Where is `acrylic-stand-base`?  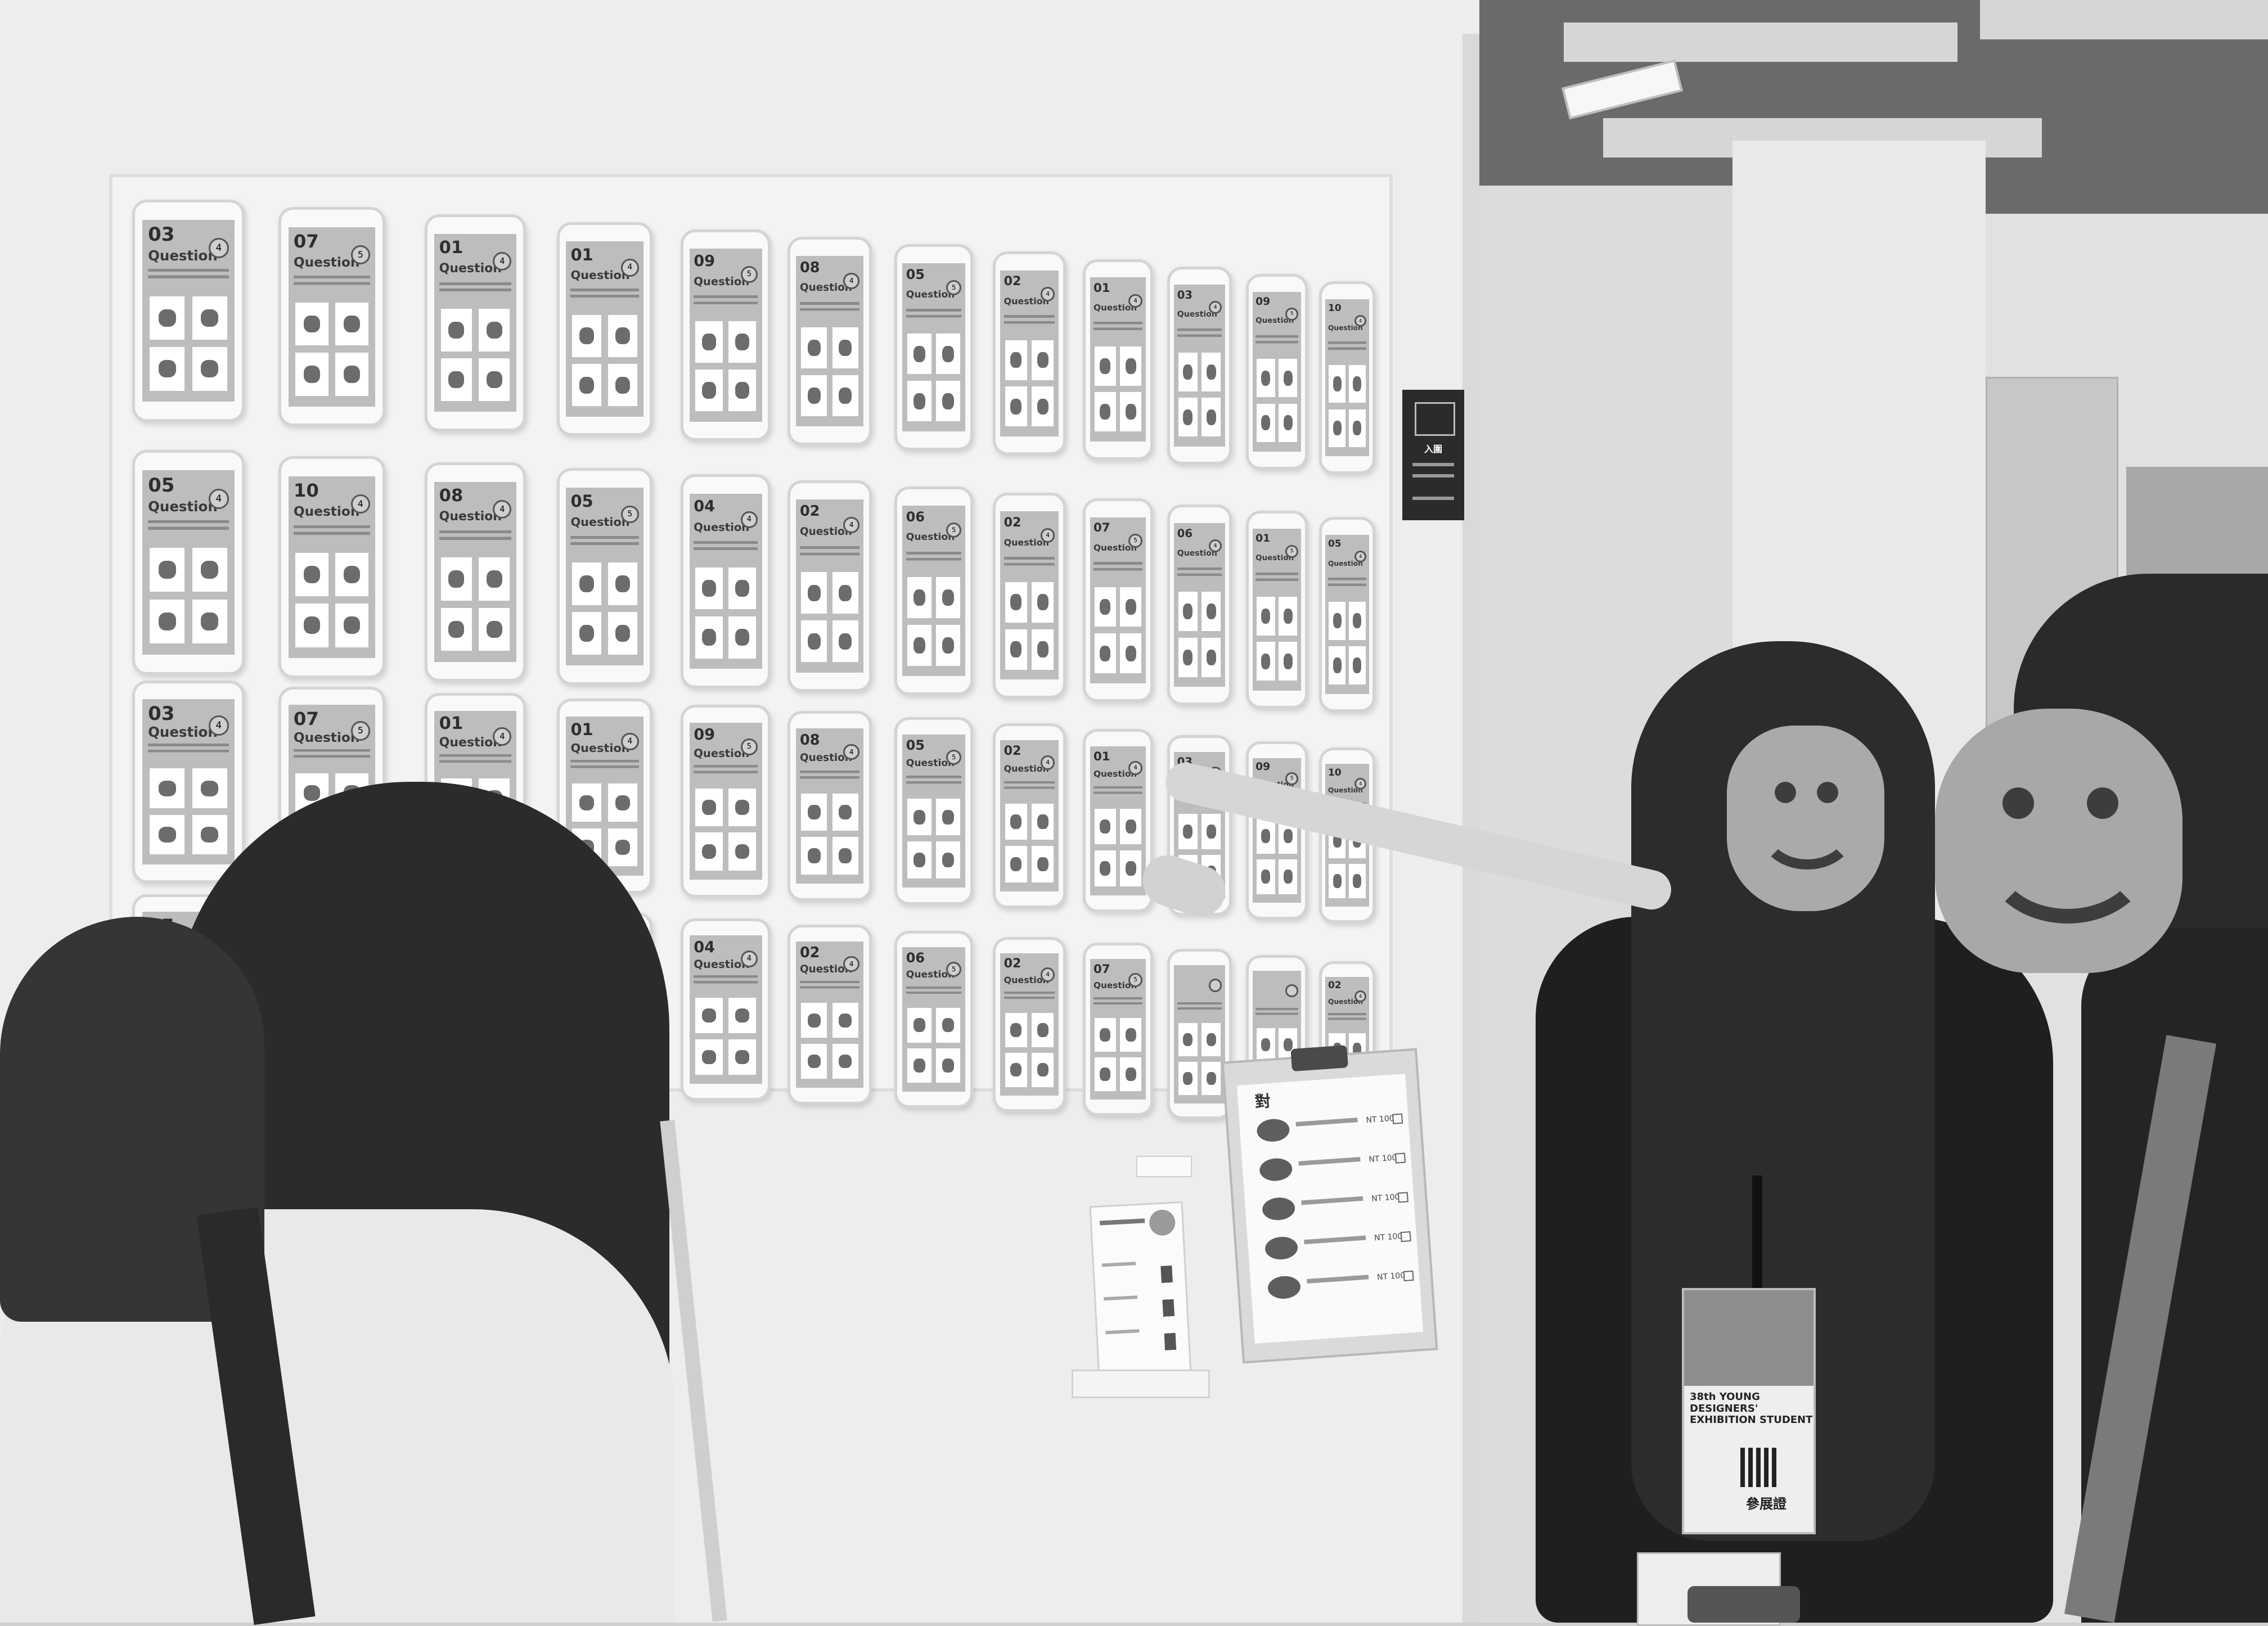
acrylic-stand-base is located at coordinates (1141, 1384).